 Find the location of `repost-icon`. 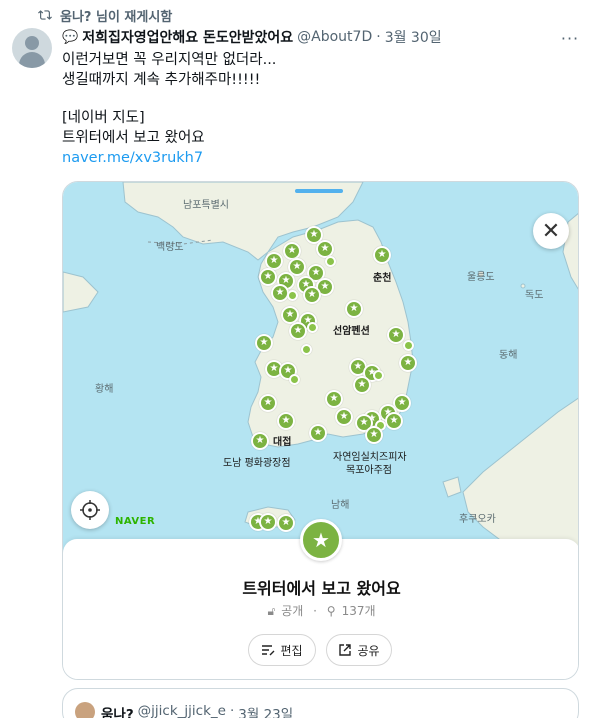

repost-icon is located at coordinates (45, 15).